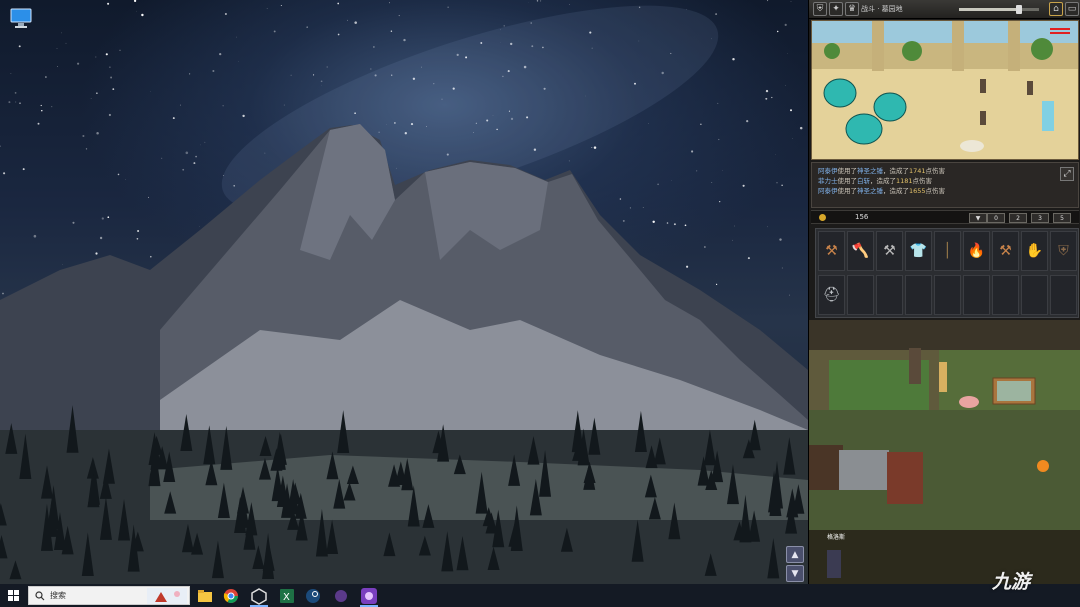 The height and width of the screenshot is (607, 1080). What do you see at coordinates (944, 452) in the screenshot?
I see `village-scene: 格洛斯` at bounding box center [944, 452].